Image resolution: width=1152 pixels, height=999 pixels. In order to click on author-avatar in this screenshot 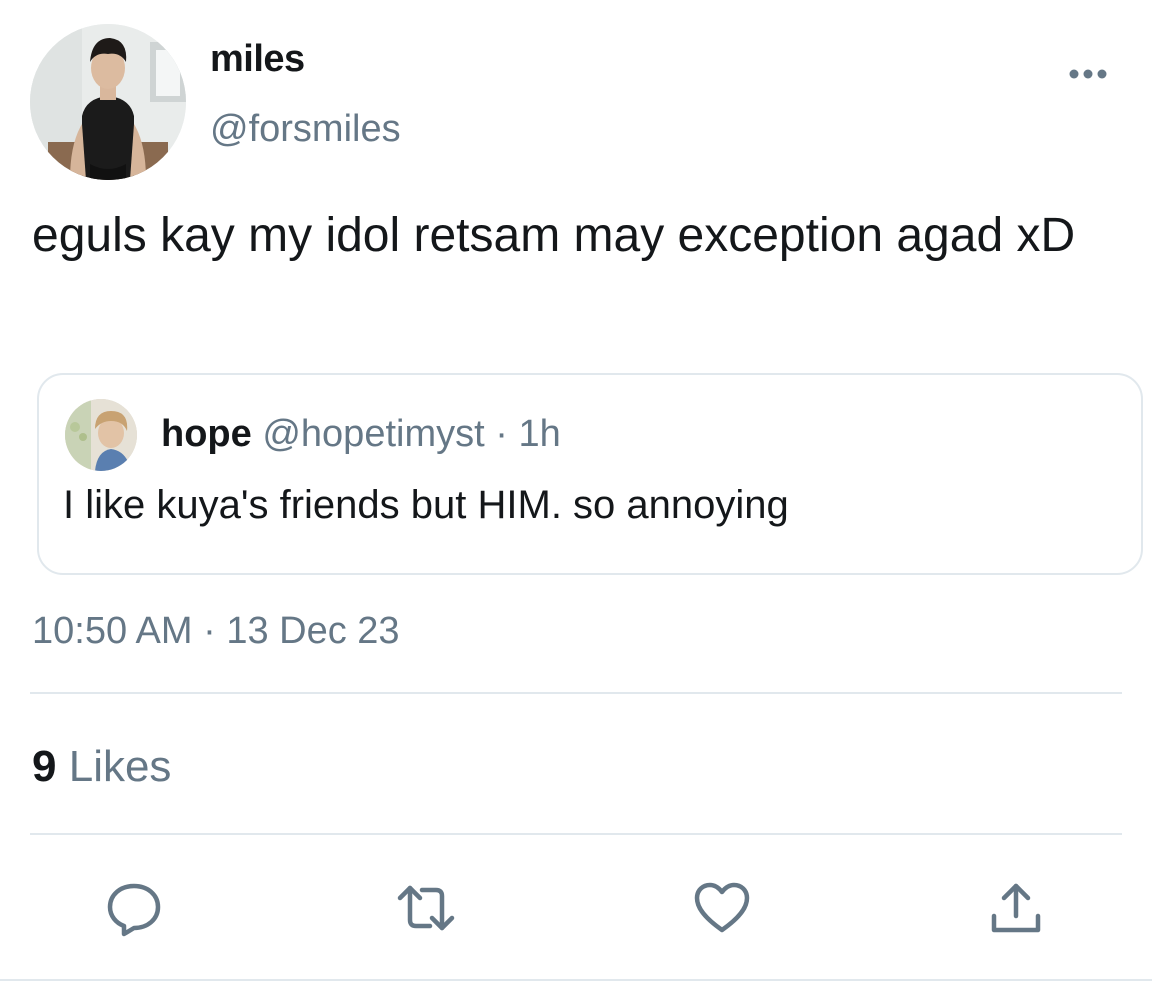, I will do `click(108, 102)`.